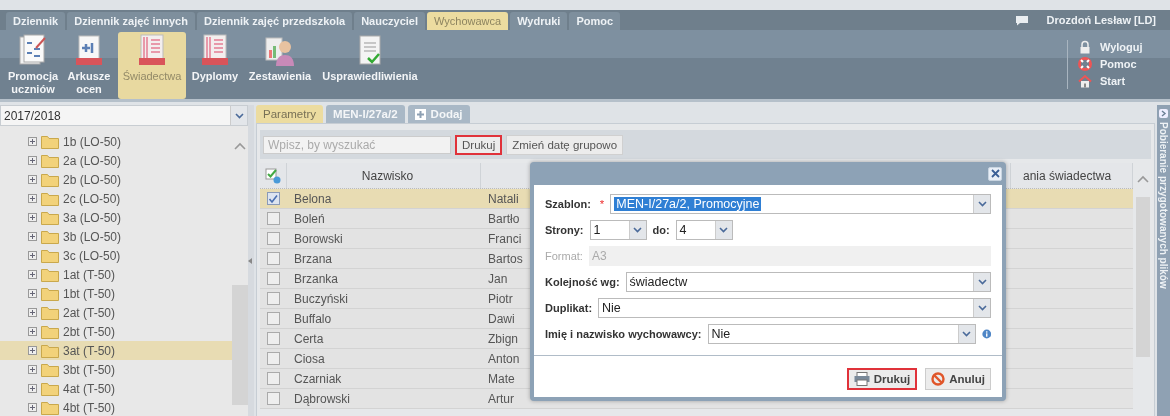 The image size is (1170, 416). What do you see at coordinates (318, 378) in the screenshot?
I see `table-cell: Czarniak` at bounding box center [318, 378].